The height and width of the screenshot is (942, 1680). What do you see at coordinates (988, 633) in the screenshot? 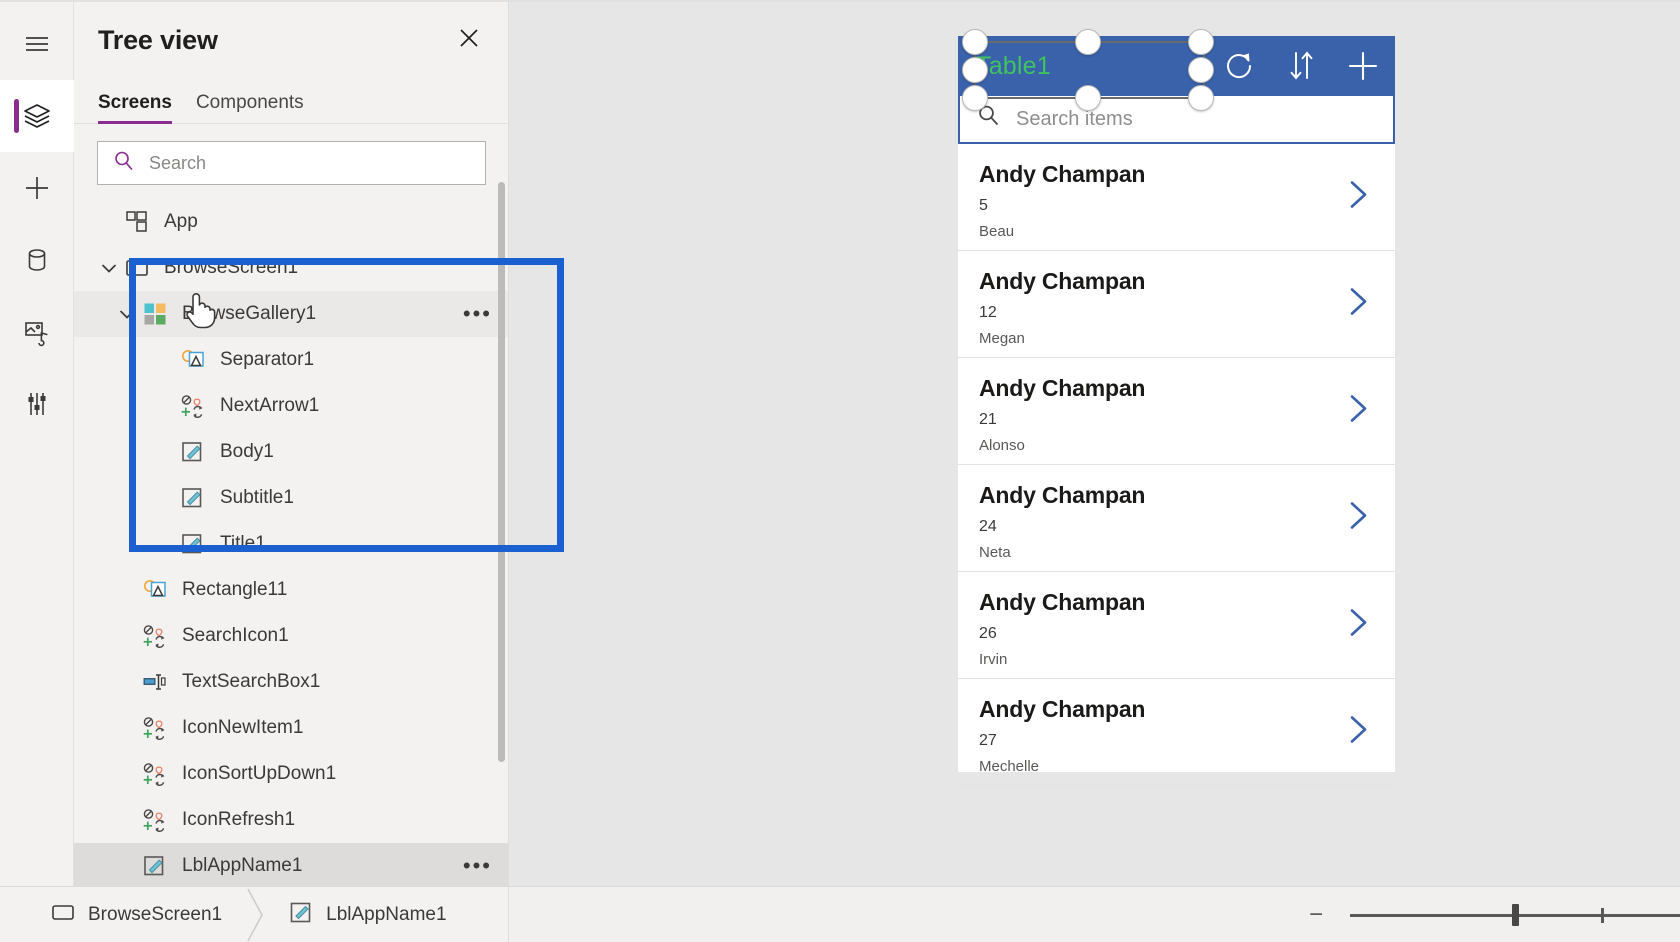
I see `gallery-item-subtitle: 26` at bounding box center [988, 633].